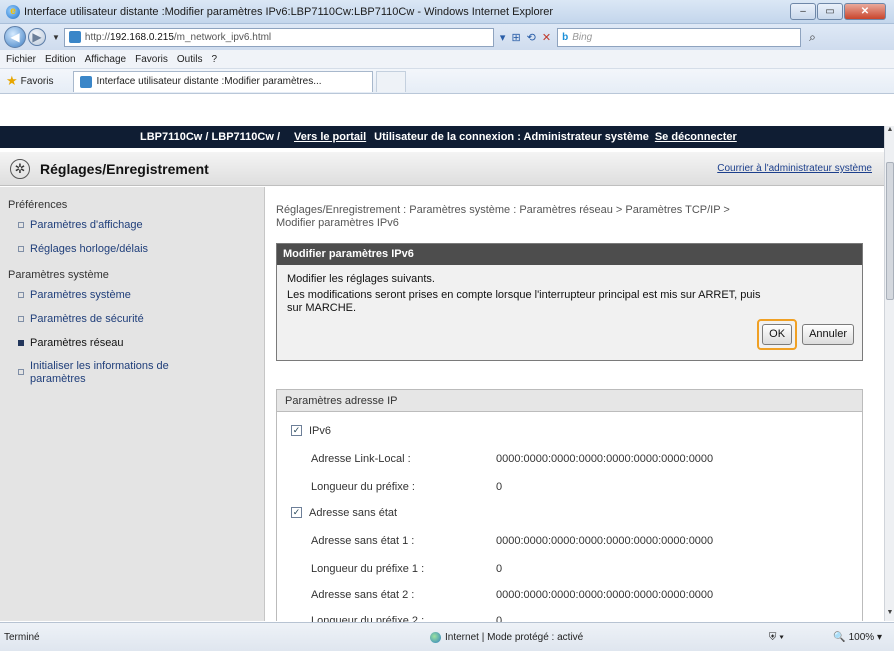 The width and height of the screenshot is (894, 651). What do you see at coordinates (828, 334) in the screenshot?
I see `cancel-button: Annuler` at bounding box center [828, 334].